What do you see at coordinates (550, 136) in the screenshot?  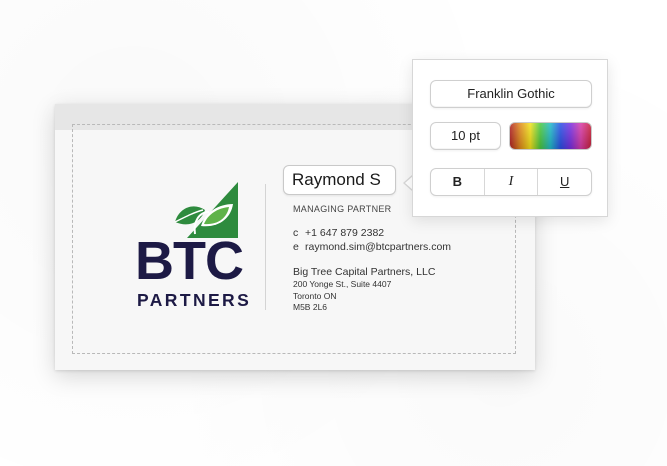 I see `text-color-picker` at bounding box center [550, 136].